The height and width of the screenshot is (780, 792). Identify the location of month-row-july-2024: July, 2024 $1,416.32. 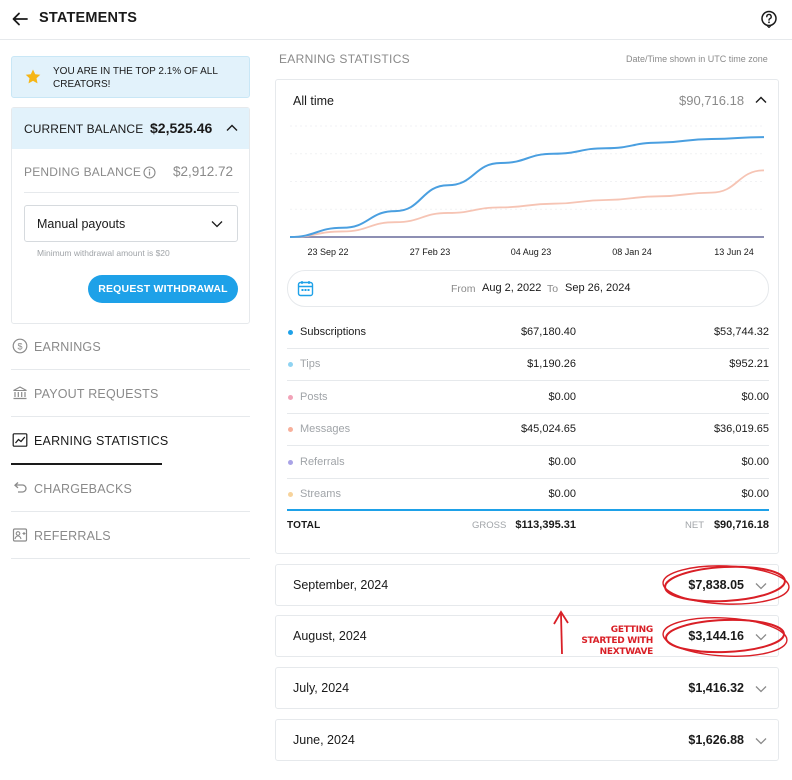
(527, 688).